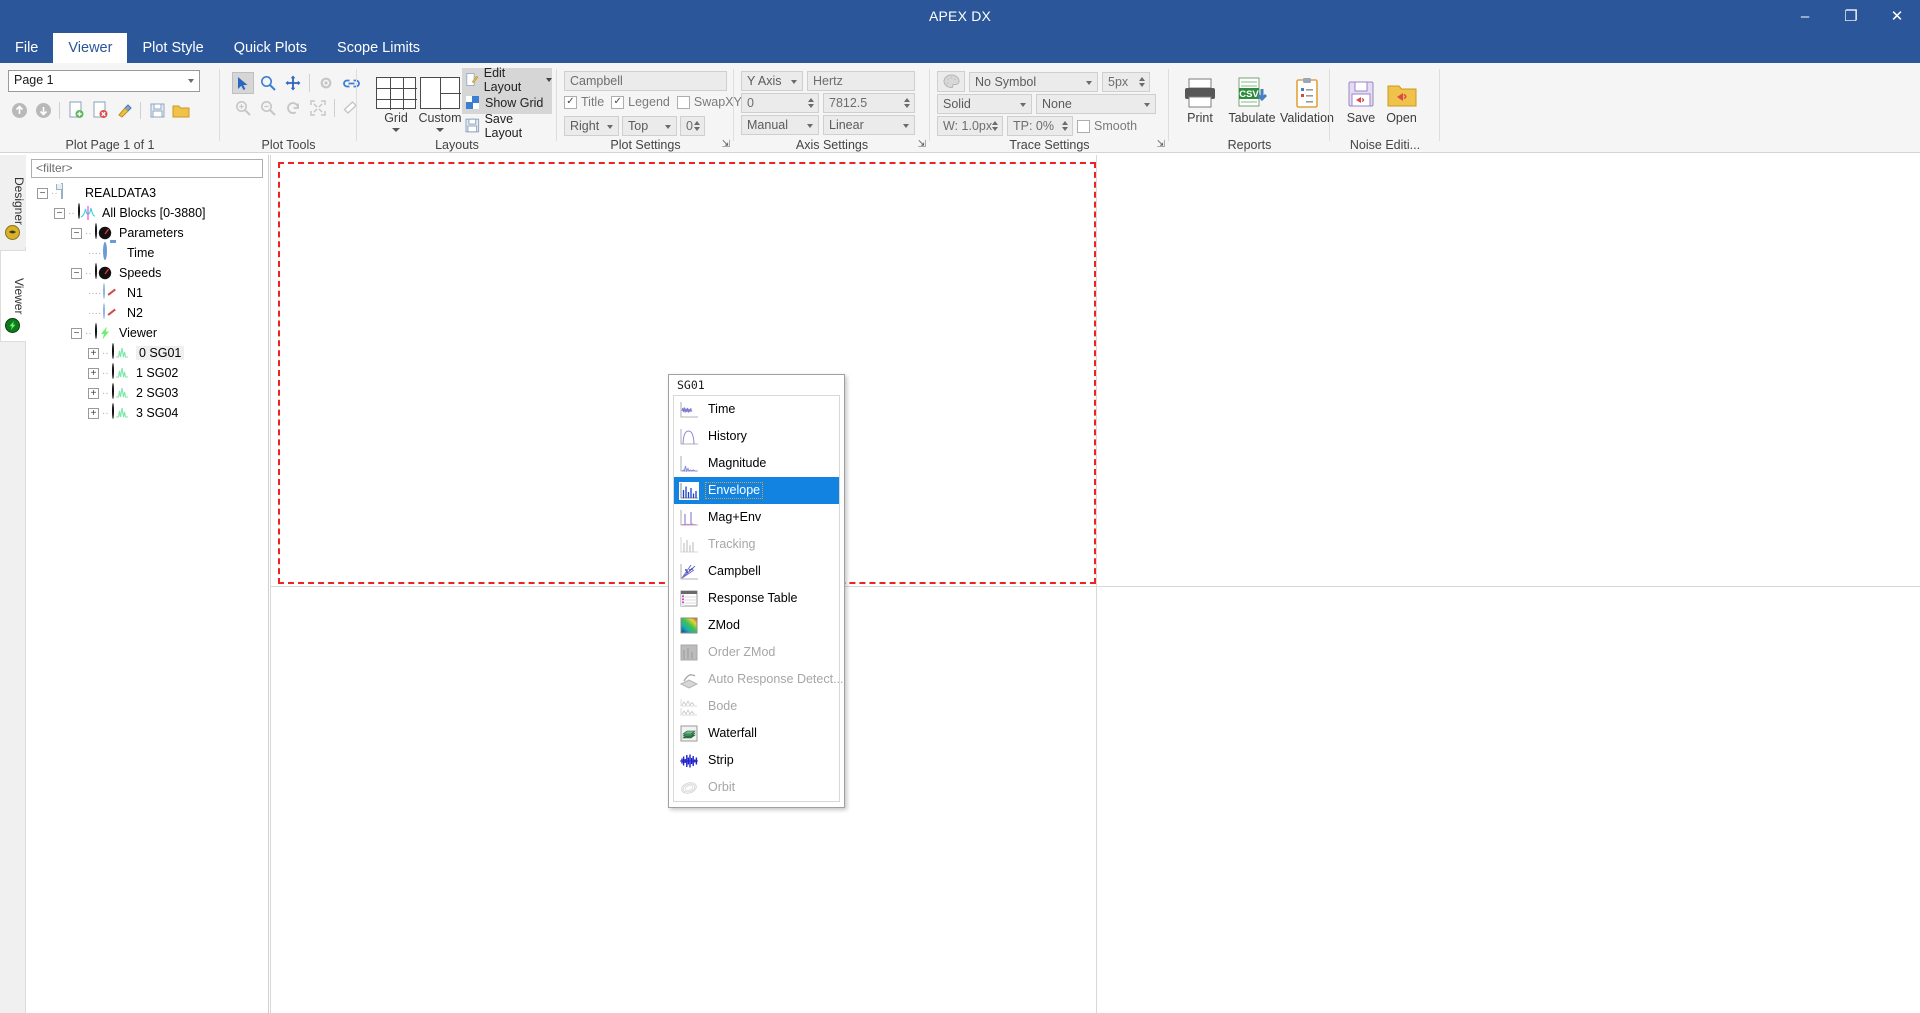  Describe the element at coordinates (1200, 96) in the screenshot. I see `print-button: Print` at that location.